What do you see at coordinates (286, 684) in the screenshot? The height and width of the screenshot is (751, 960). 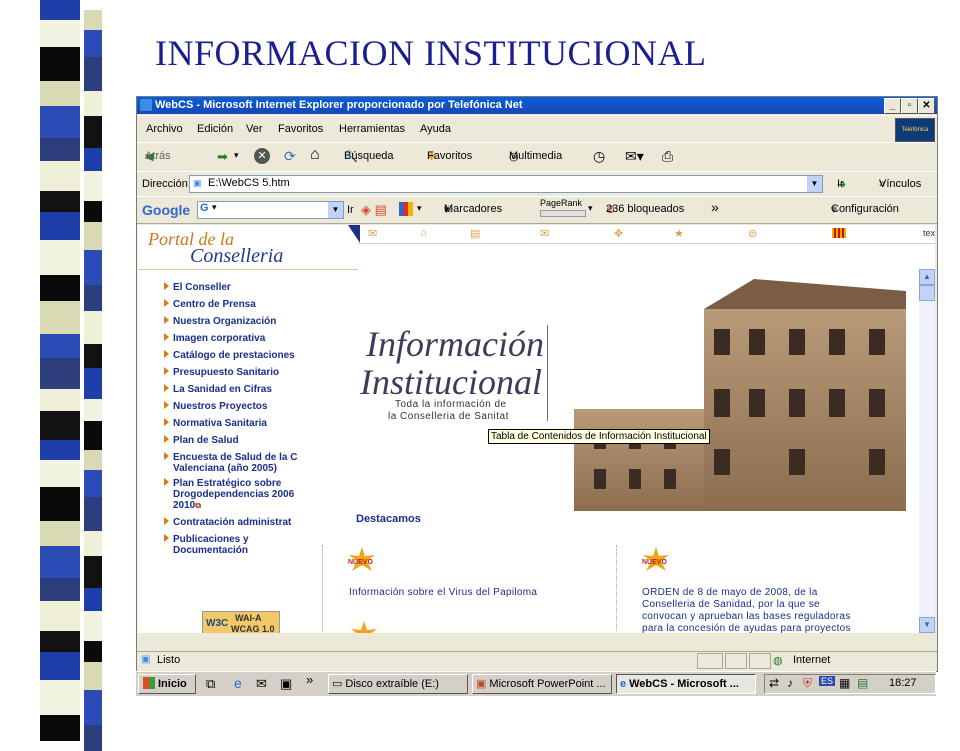 I see `app-quicklaunch-icon: ▣` at bounding box center [286, 684].